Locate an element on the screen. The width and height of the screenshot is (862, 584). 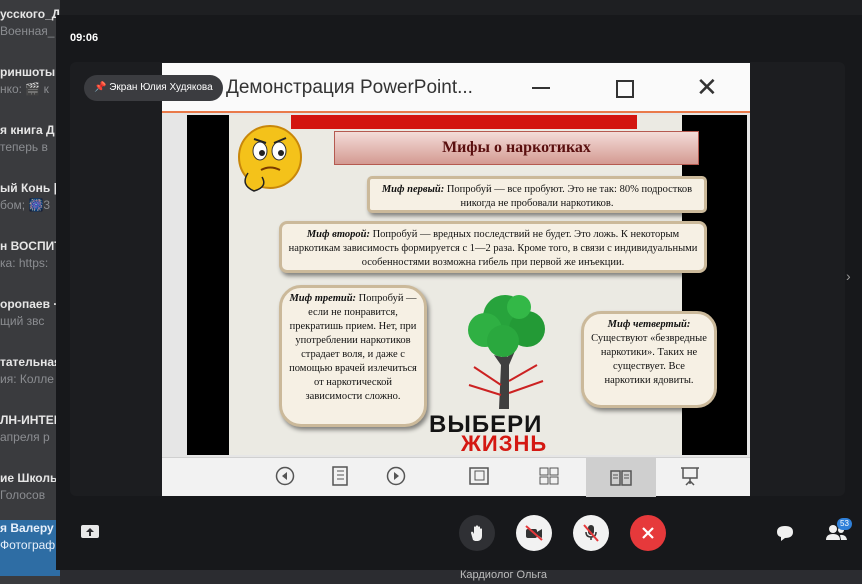
chat-list-item-active: я Валеру Фотограф is located at coordinates (30, 548).